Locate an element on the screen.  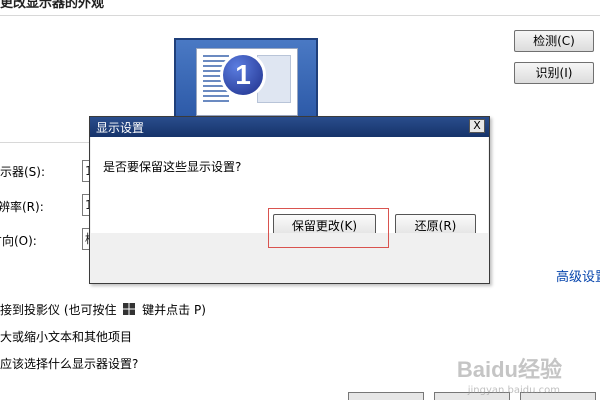
text-size-link: 放大或缩小文本和其他项目 is located at coordinates (66, 336).